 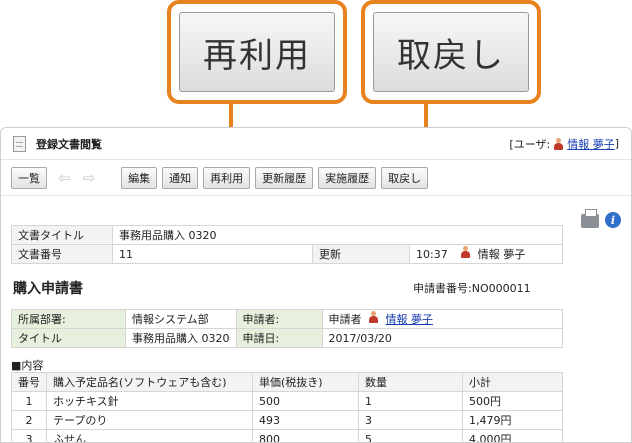 I want to click on updated-time: 10:37, so click(x=432, y=254).